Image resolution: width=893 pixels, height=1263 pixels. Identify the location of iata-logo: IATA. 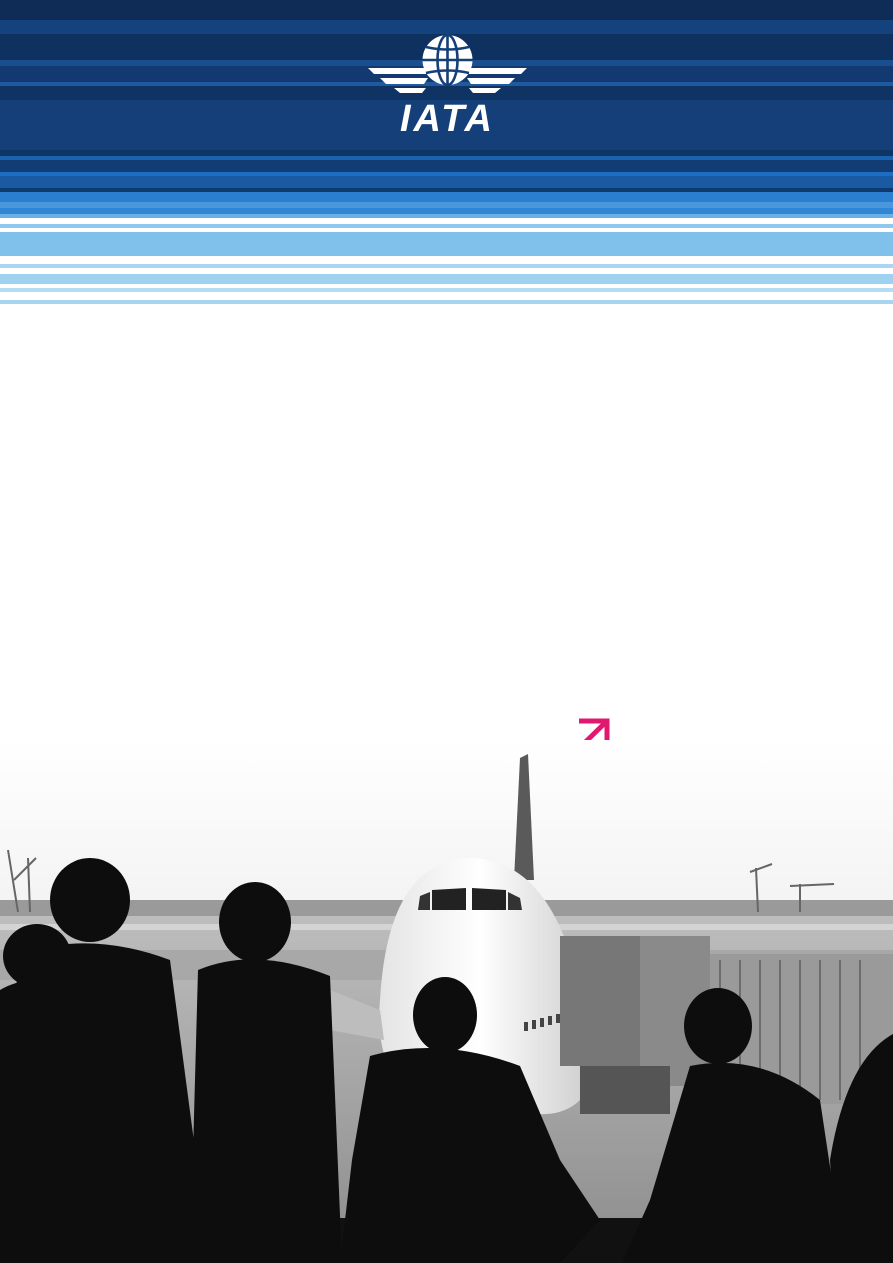
(447, 85).